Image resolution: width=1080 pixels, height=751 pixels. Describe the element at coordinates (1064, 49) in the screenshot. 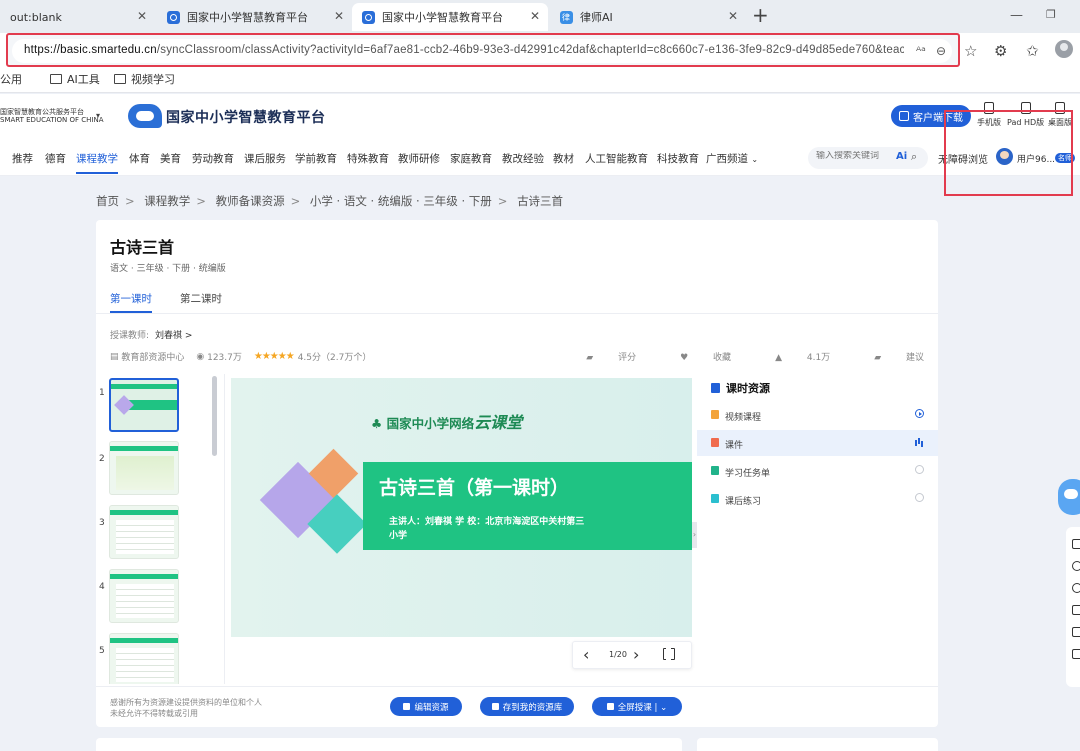

I see `profile-avatar-icon` at that location.